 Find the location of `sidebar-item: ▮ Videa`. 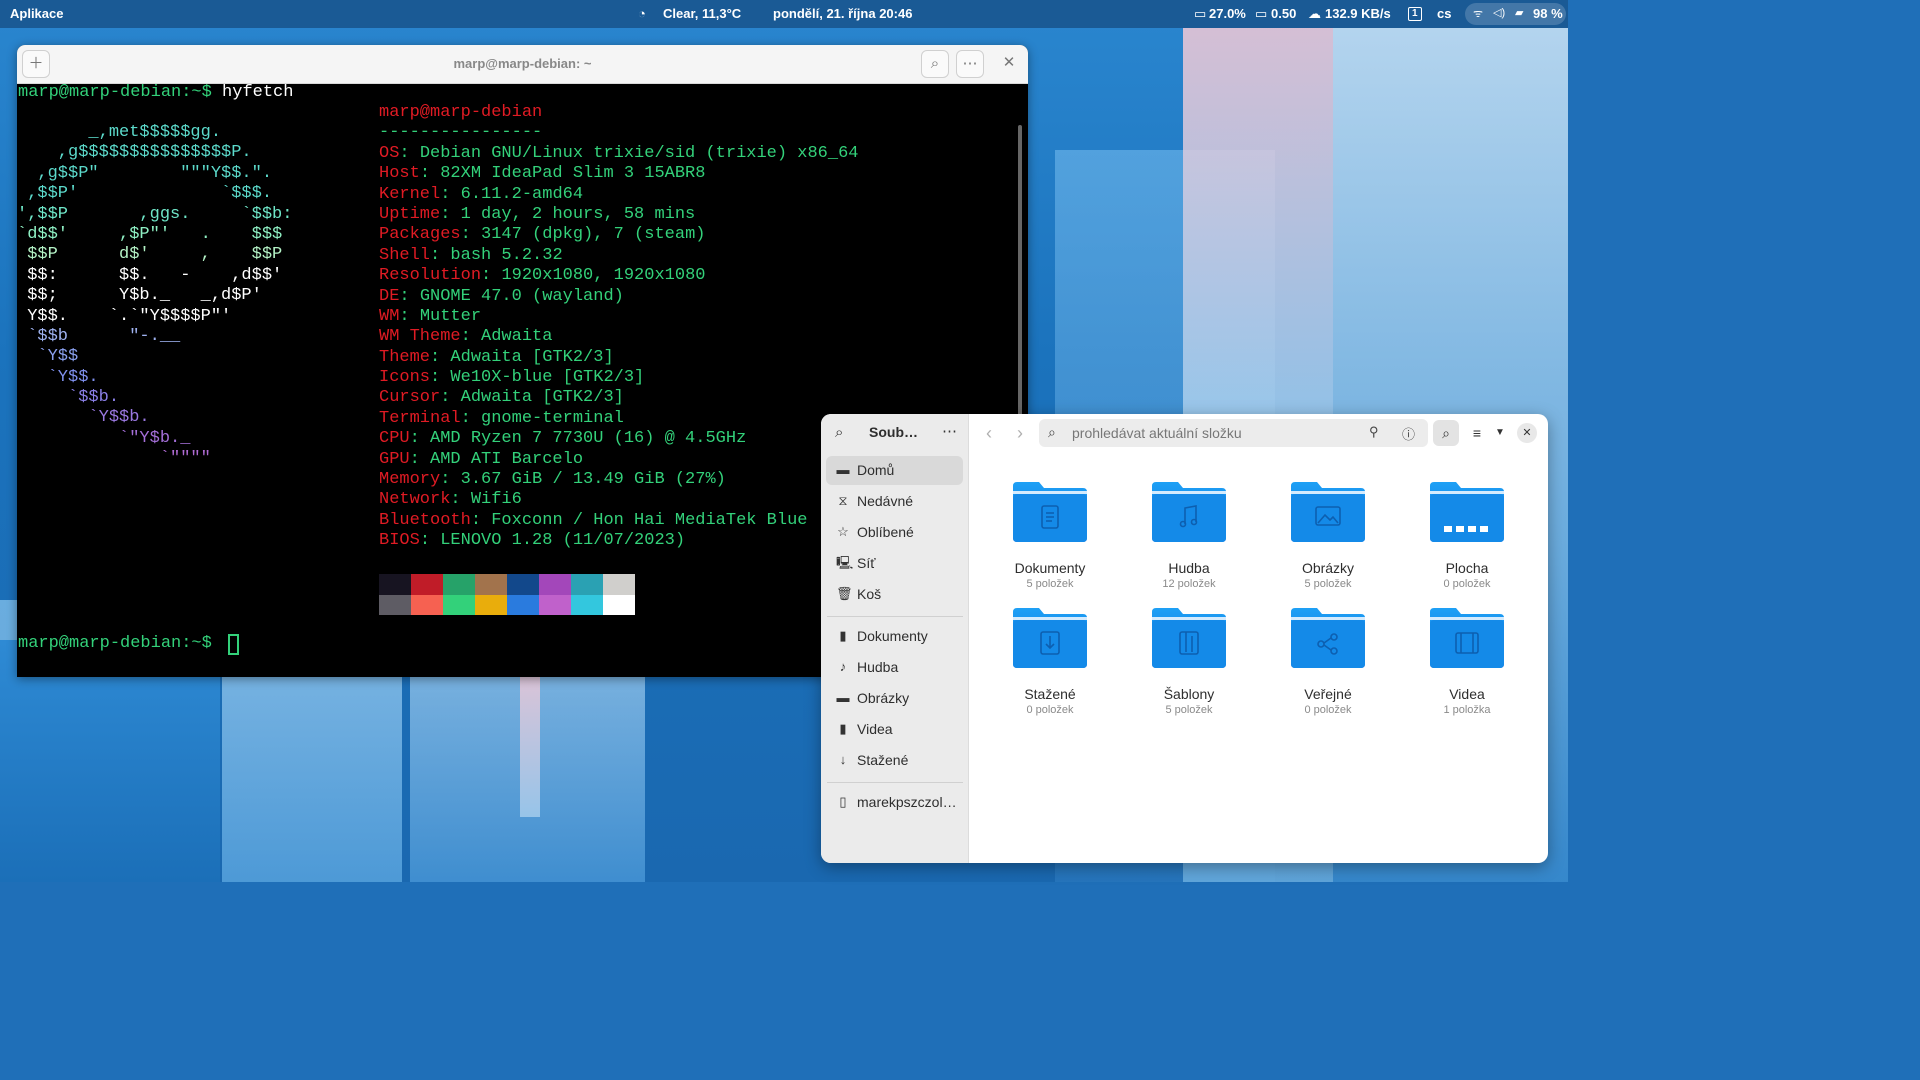

sidebar-item: ▮ Videa is located at coordinates (894, 729).